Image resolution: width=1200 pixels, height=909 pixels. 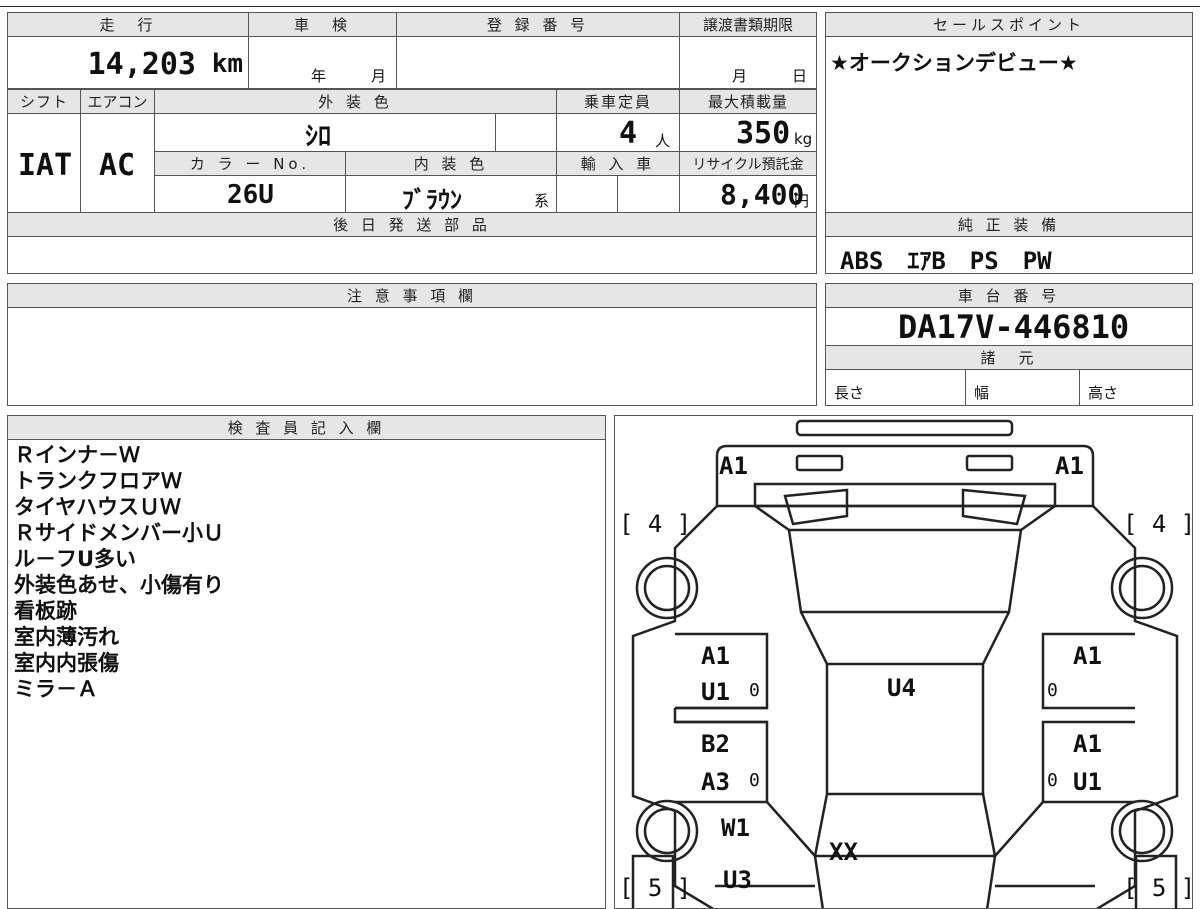 I want to click on aircon-header: エアコン, so click(x=117, y=101).